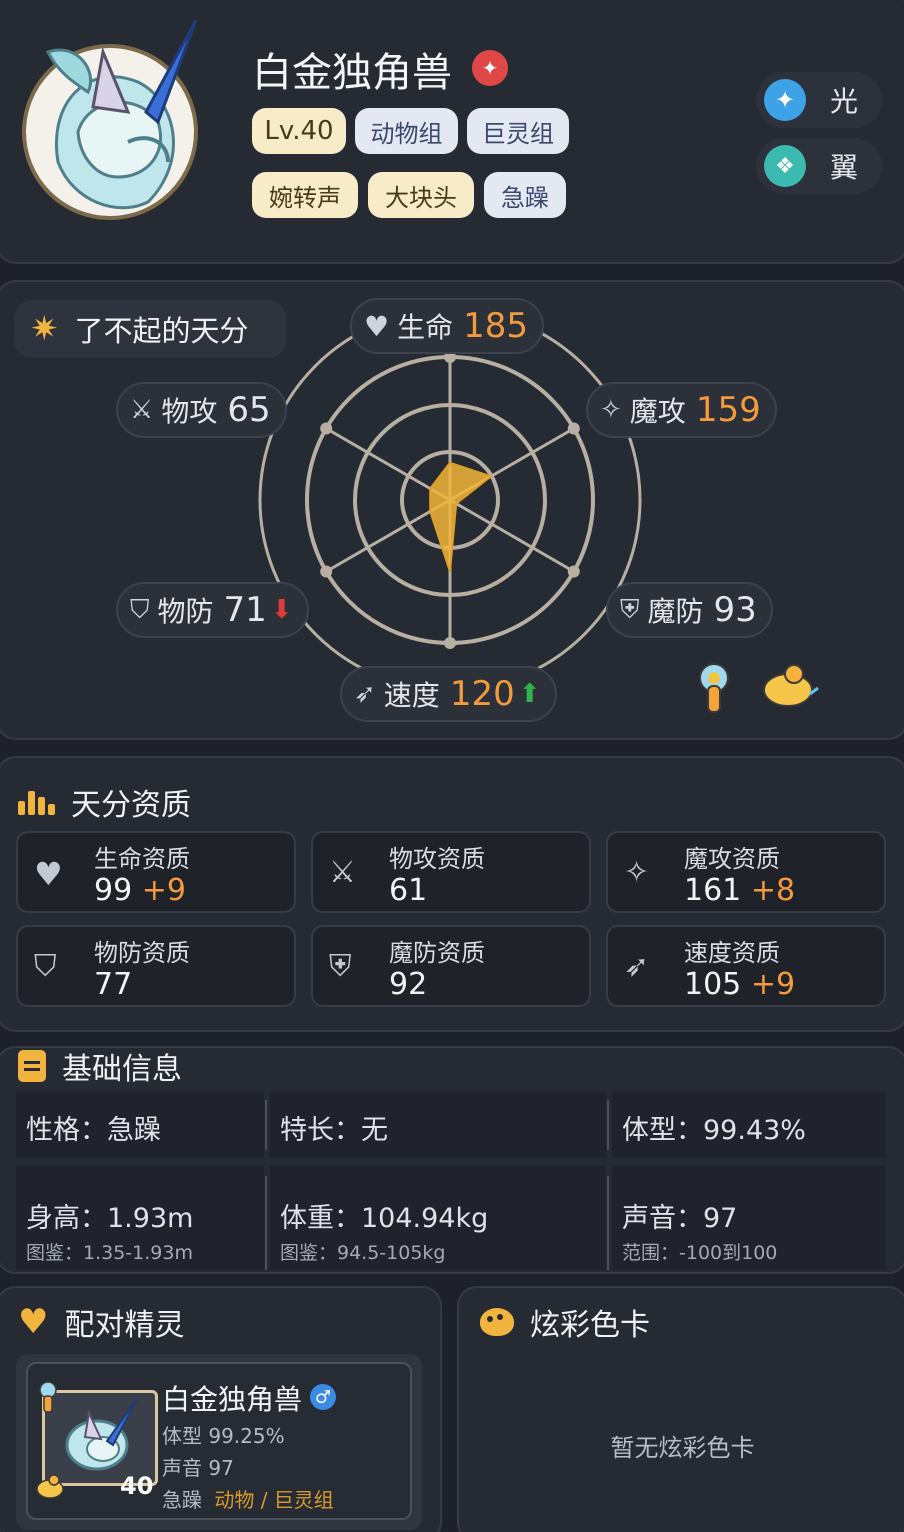 The height and width of the screenshot is (1532, 904). What do you see at coordinates (223, 1436) in the screenshot?
I see `pair-pet-size: 体型 99.25%` at bounding box center [223, 1436].